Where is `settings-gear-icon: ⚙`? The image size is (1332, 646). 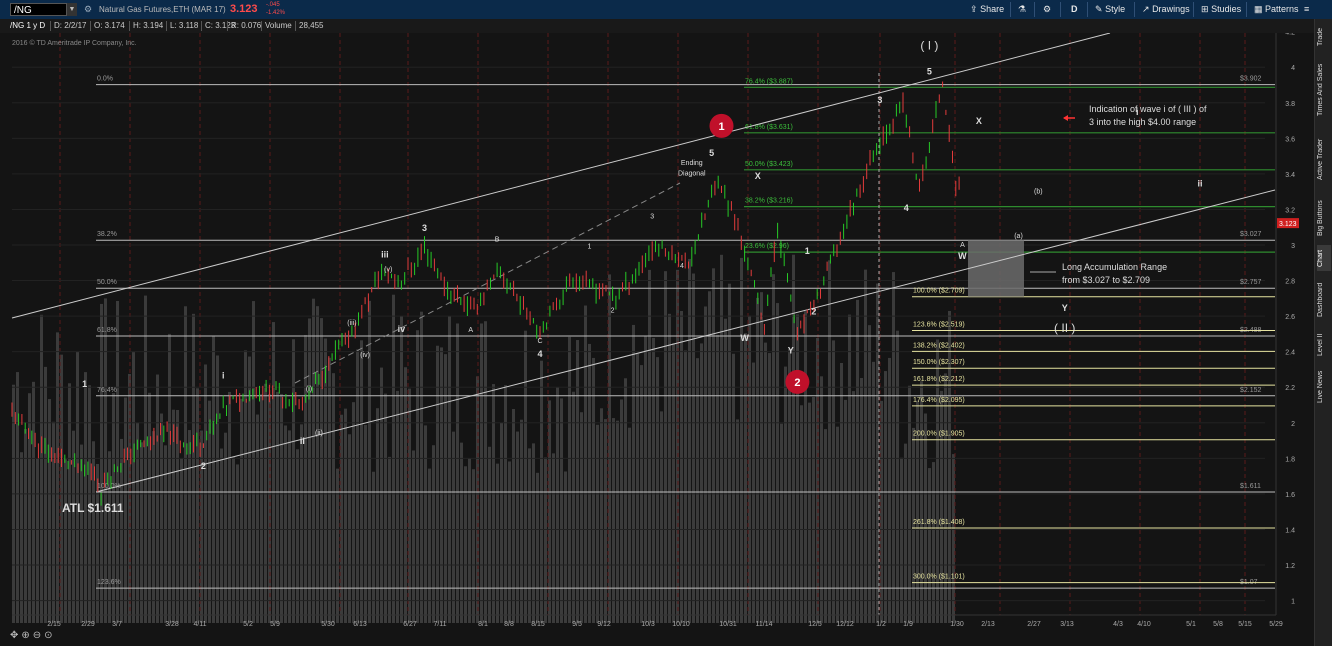 settings-gear-icon: ⚙ is located at coordinates (1047, 9).